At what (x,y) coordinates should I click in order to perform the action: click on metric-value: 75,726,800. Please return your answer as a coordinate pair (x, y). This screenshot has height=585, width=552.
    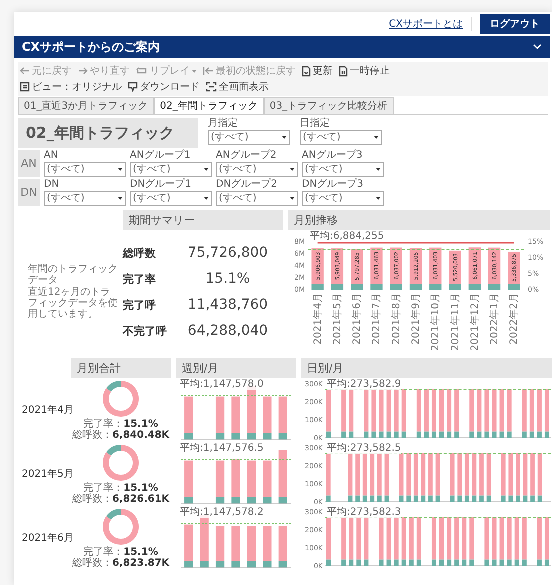
    Looking at the image, I should click on (228, 253).